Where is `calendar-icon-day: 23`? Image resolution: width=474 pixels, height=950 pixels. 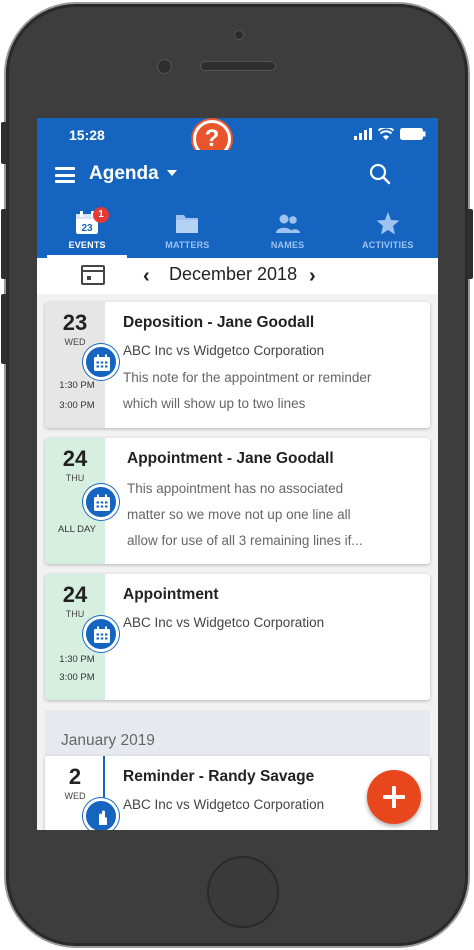 calendar-icon-day: 23 is located at coordinates (88, 228).